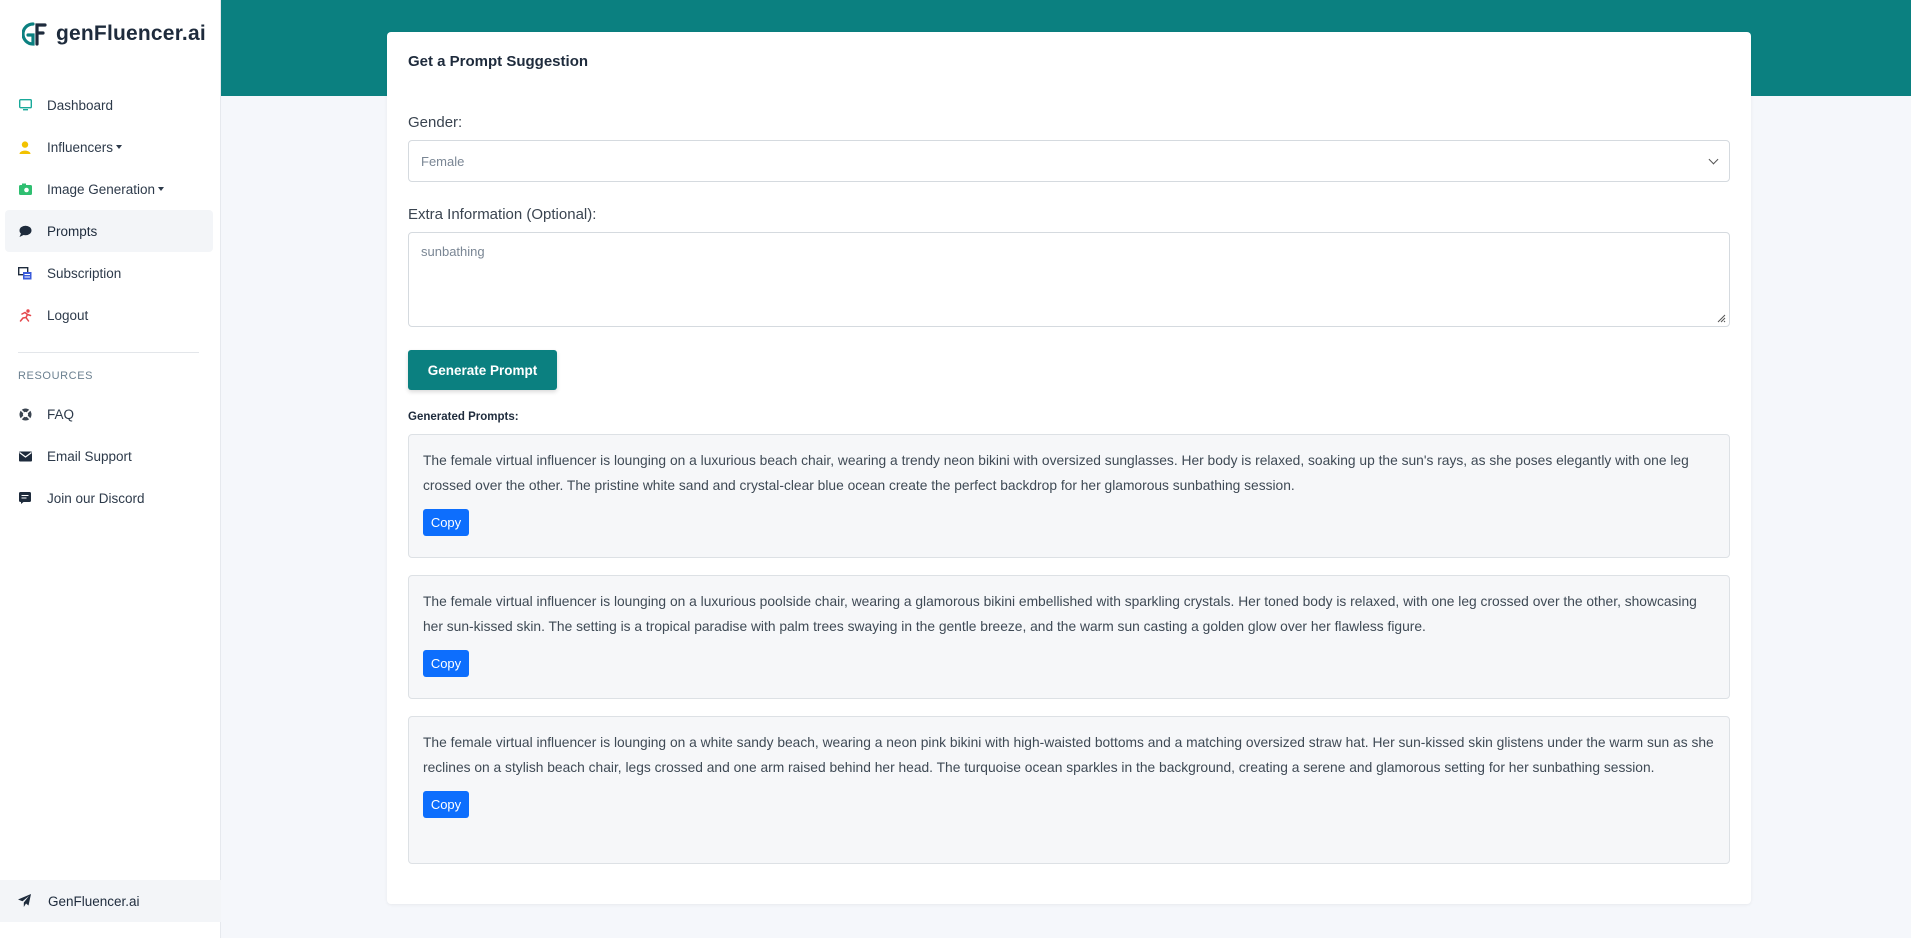  Describe the element at coordinates (502, 214) in the screenshot. I see `extra-info-label: Extra Information (Optional):` at that location.